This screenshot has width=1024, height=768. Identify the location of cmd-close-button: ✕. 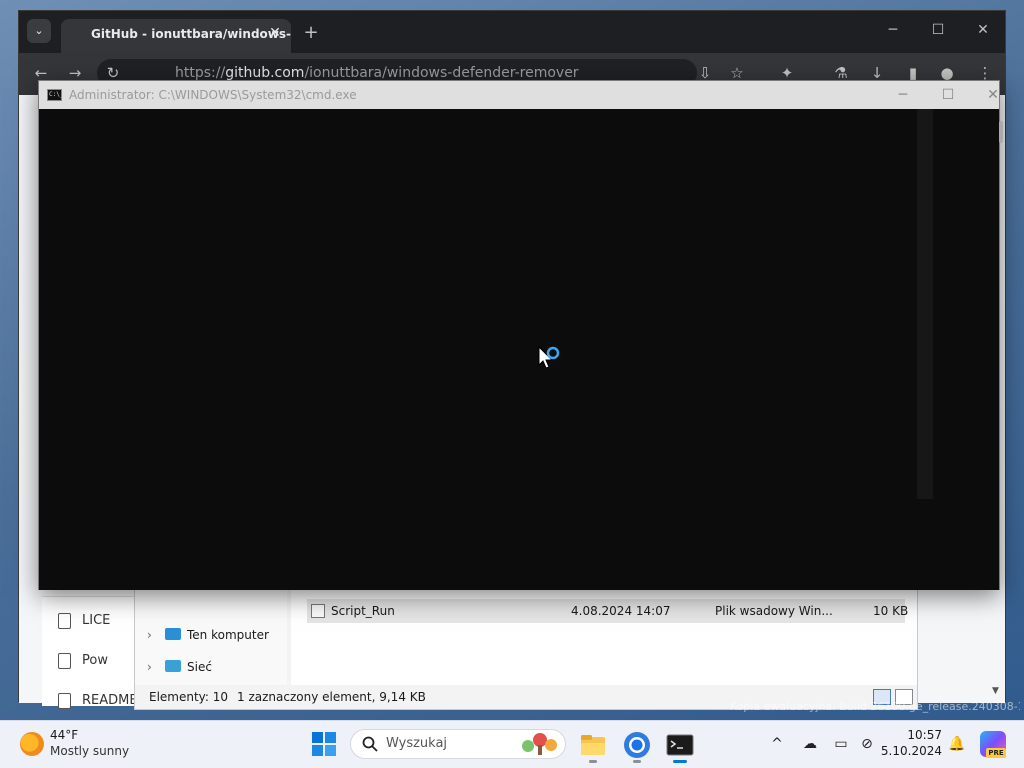
(993, 95).